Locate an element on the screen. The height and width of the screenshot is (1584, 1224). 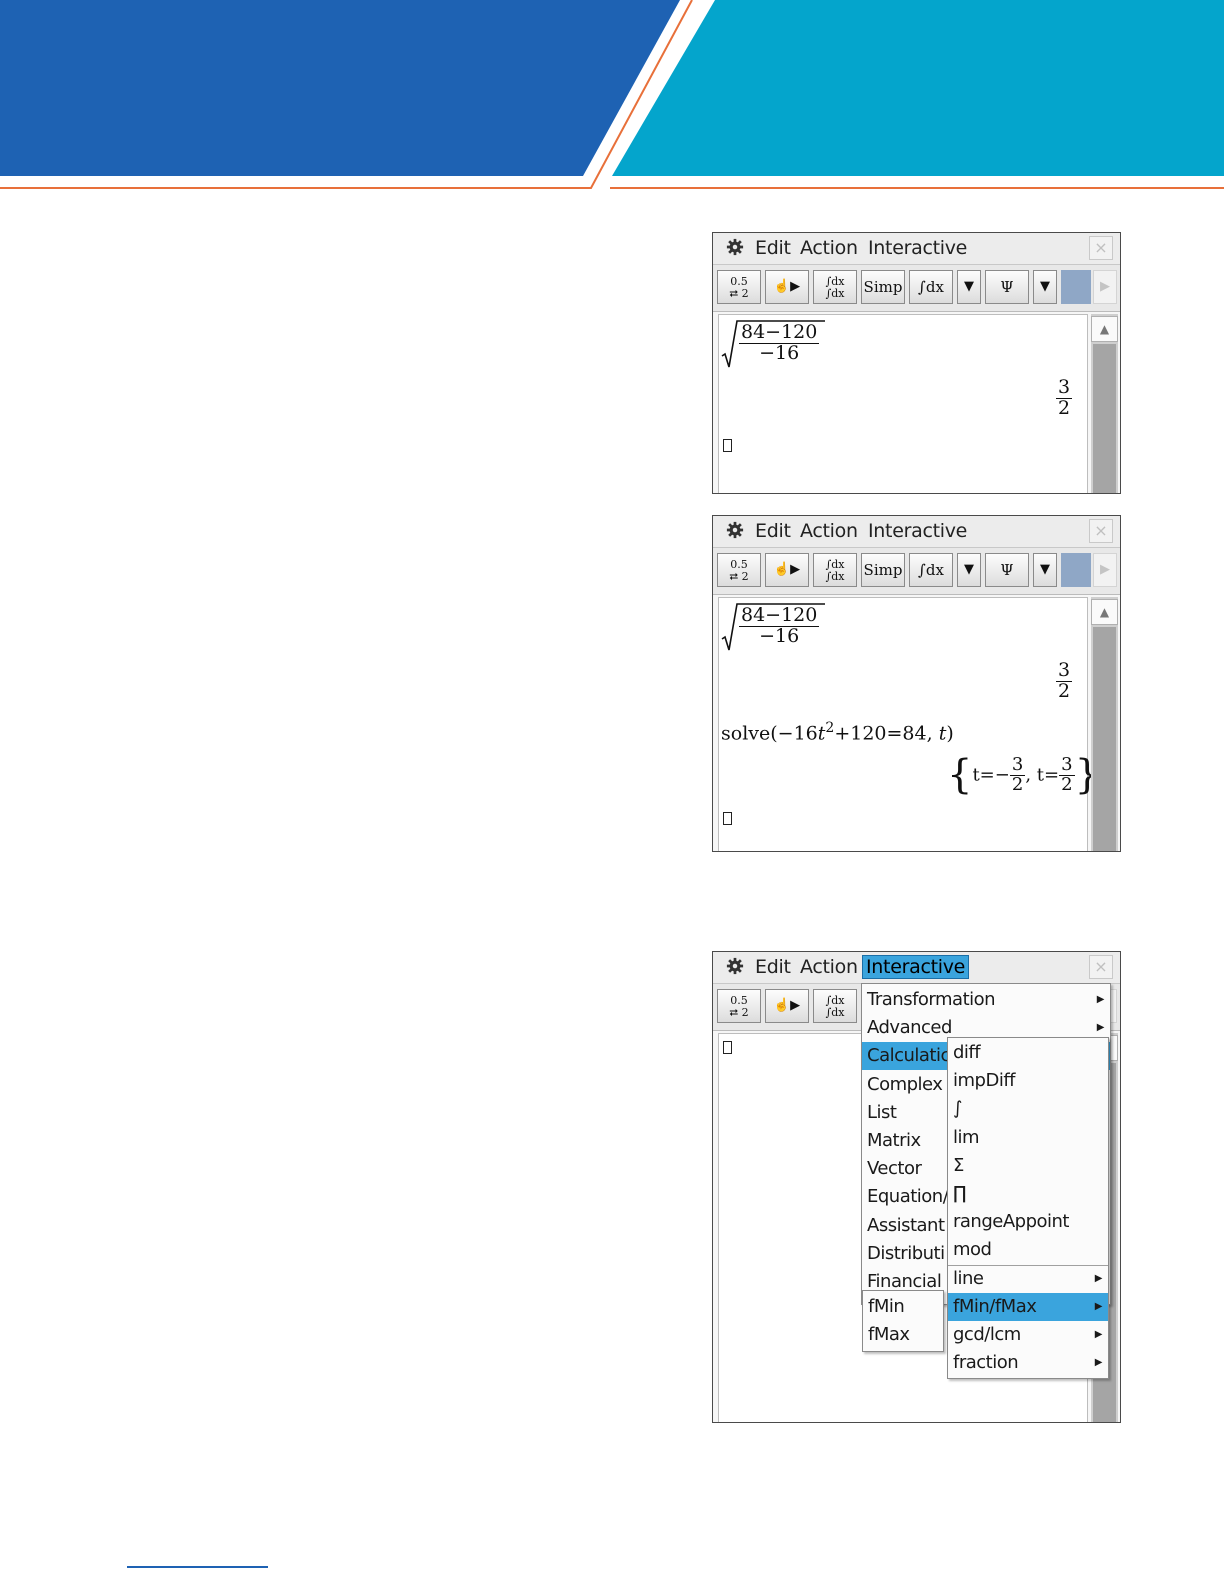
input-expression: 84−120 −16 is located at coordinates (779, 625).